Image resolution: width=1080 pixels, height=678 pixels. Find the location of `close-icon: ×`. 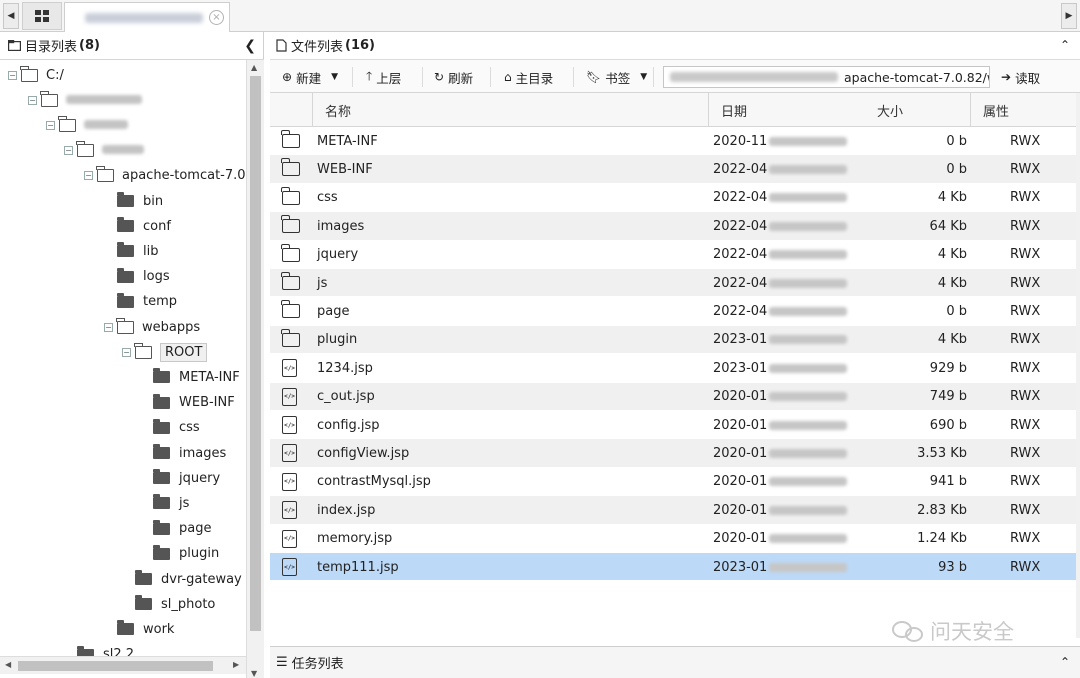

close-icon: × is located at coordinates (216, 17).